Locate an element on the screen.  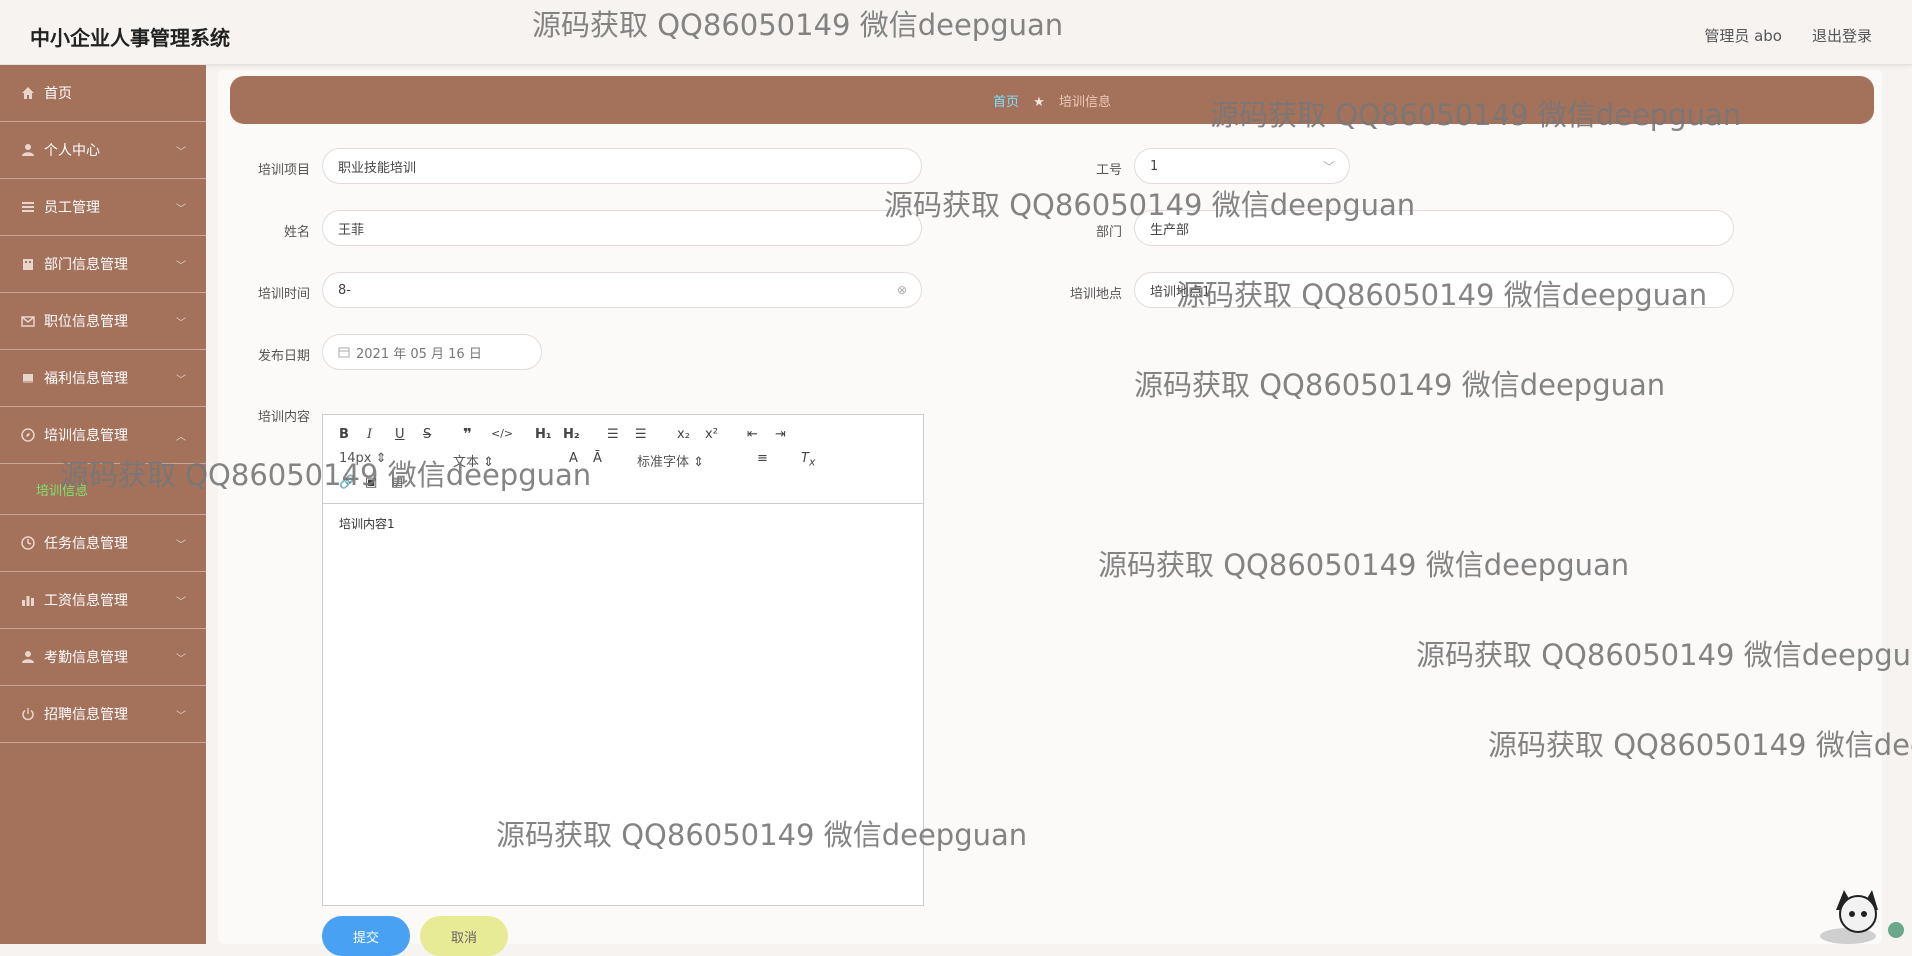
gift-icon is located at coordinates (28, 378).